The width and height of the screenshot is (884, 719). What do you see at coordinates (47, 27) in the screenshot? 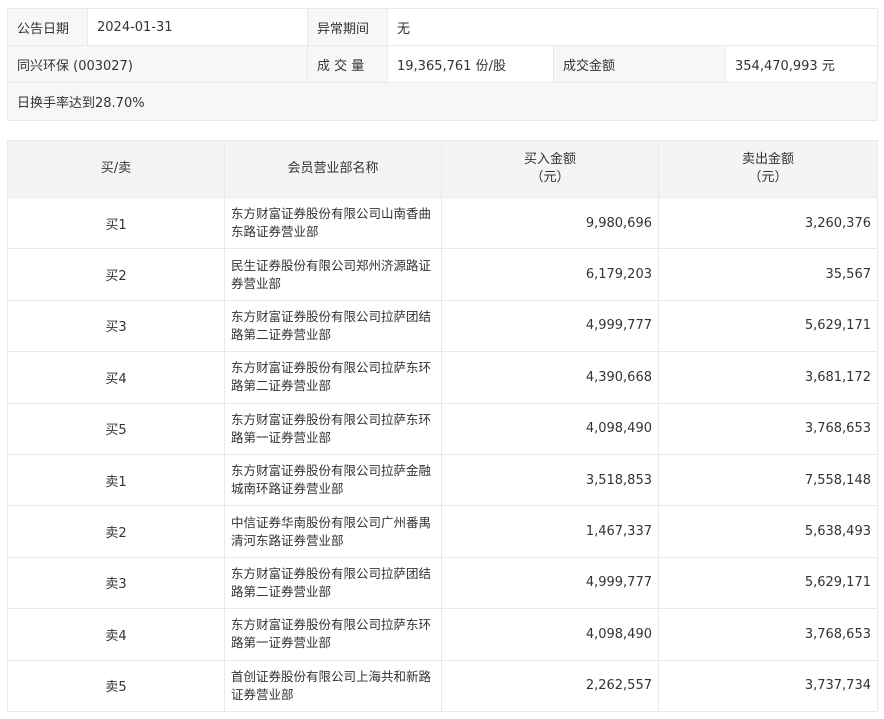
I see `date-label: 公告日期` at bounding box center [47, 27].